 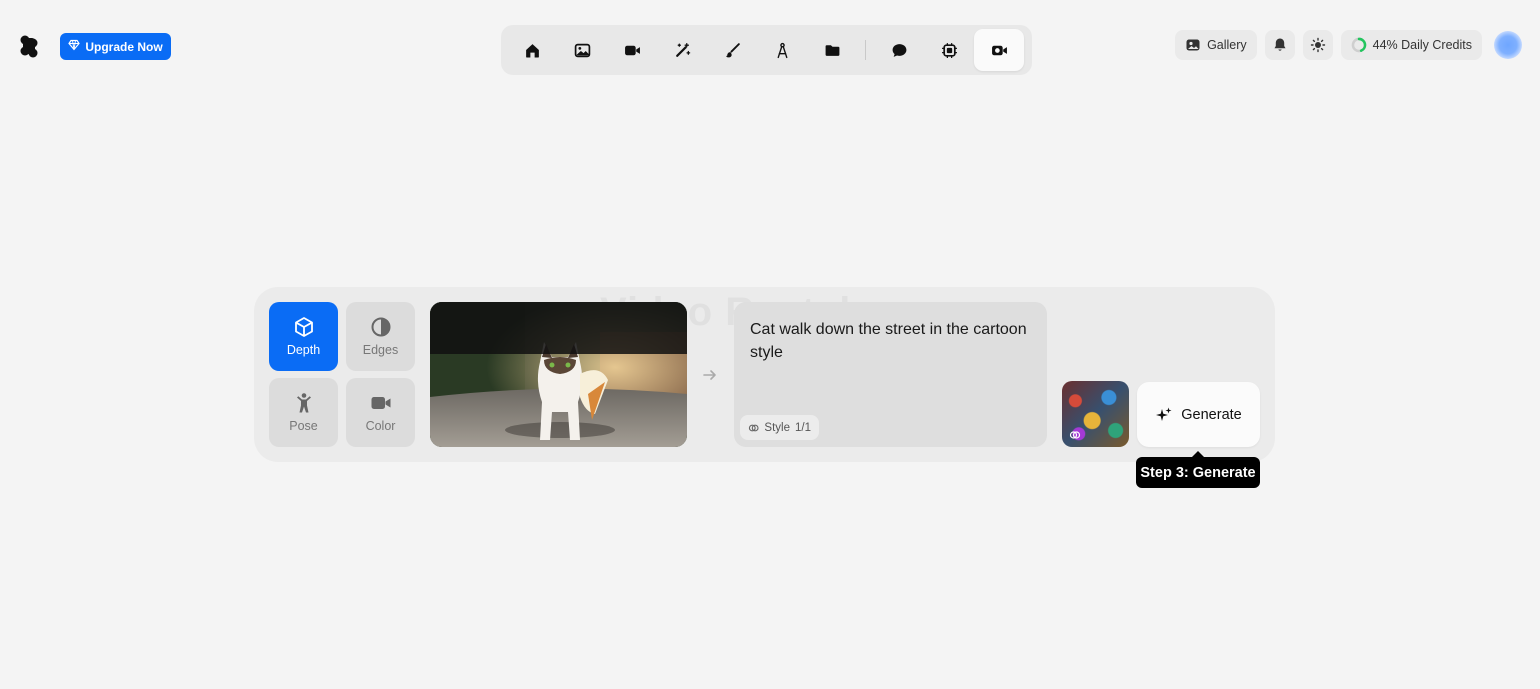 I want to click on gallery-icon, so click(x=1193, y=45).